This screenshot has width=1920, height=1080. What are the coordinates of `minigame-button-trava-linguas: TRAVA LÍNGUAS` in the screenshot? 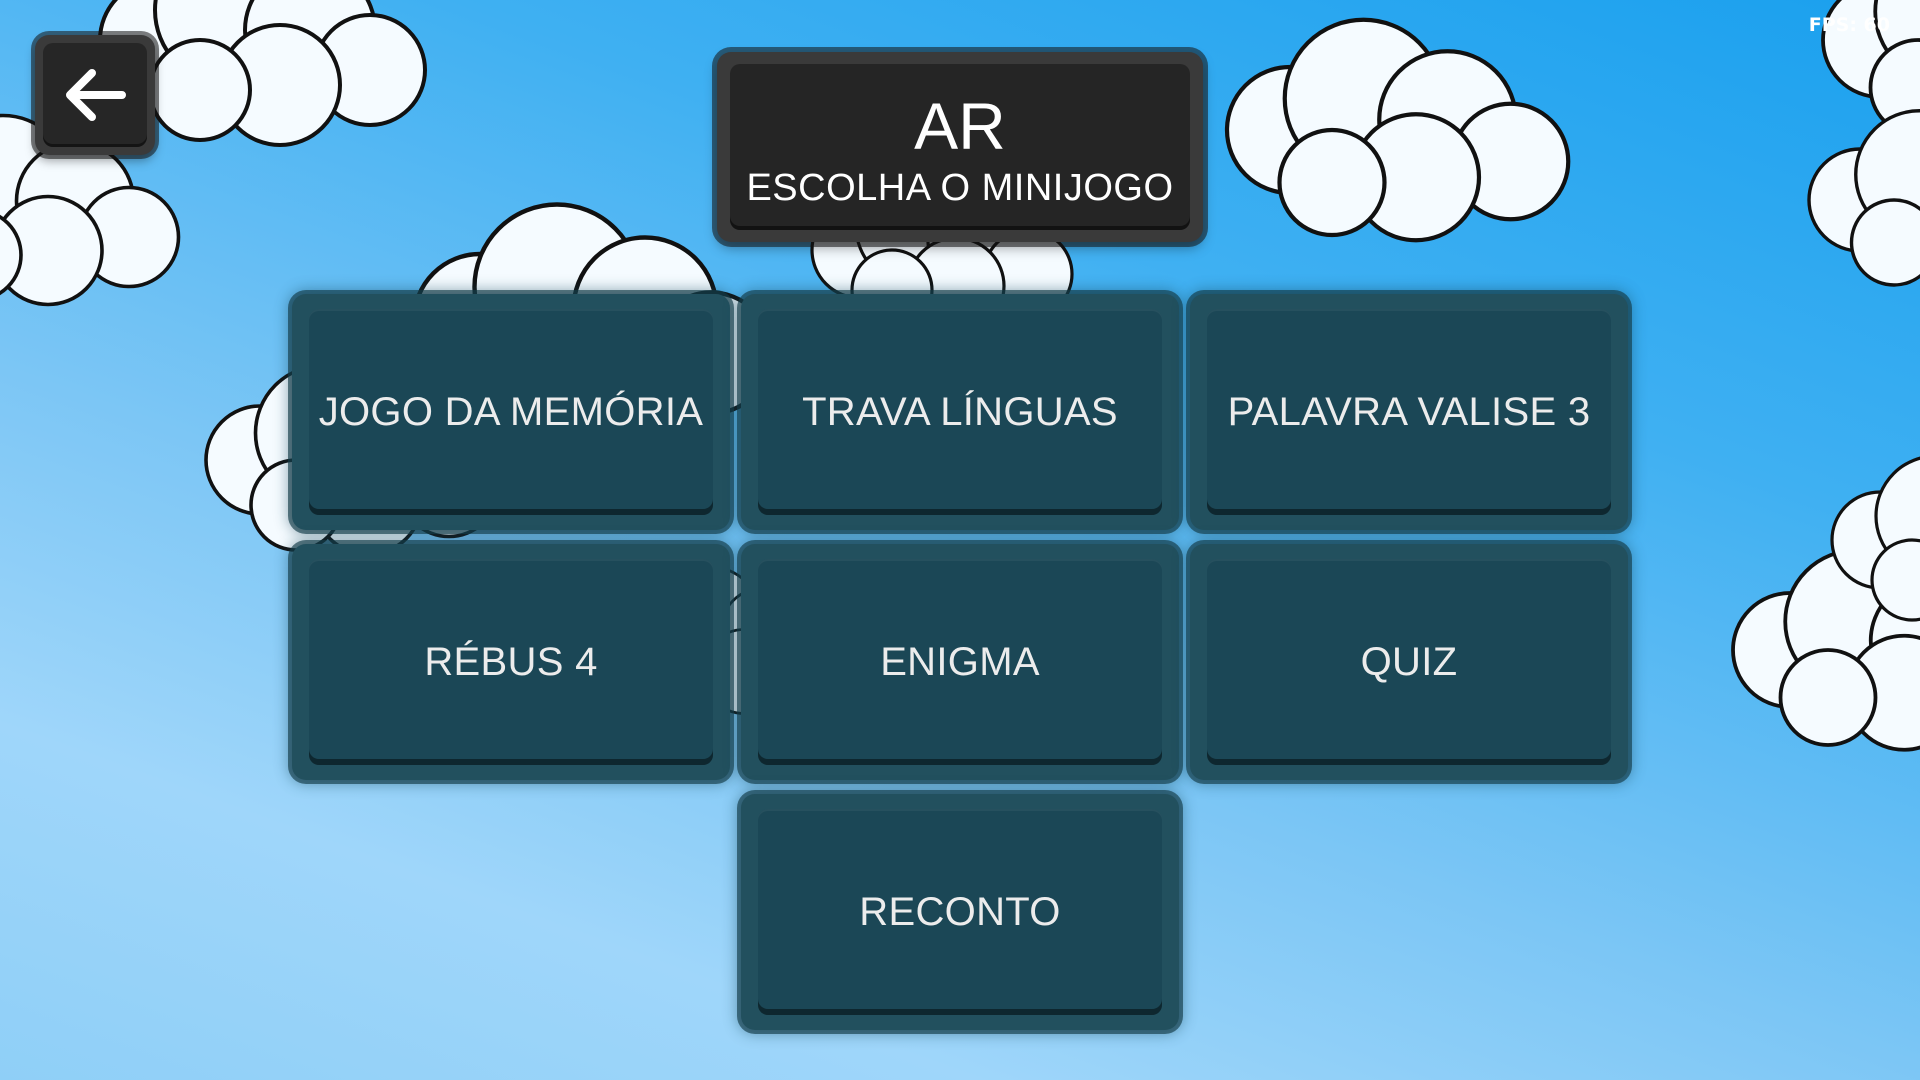 It's located at (960, 412).